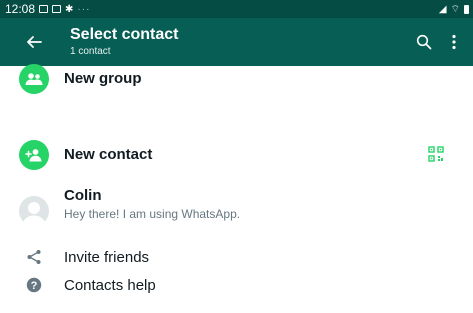 The image size is (473, 313). I want to click on group-icon, so click(34, 79).